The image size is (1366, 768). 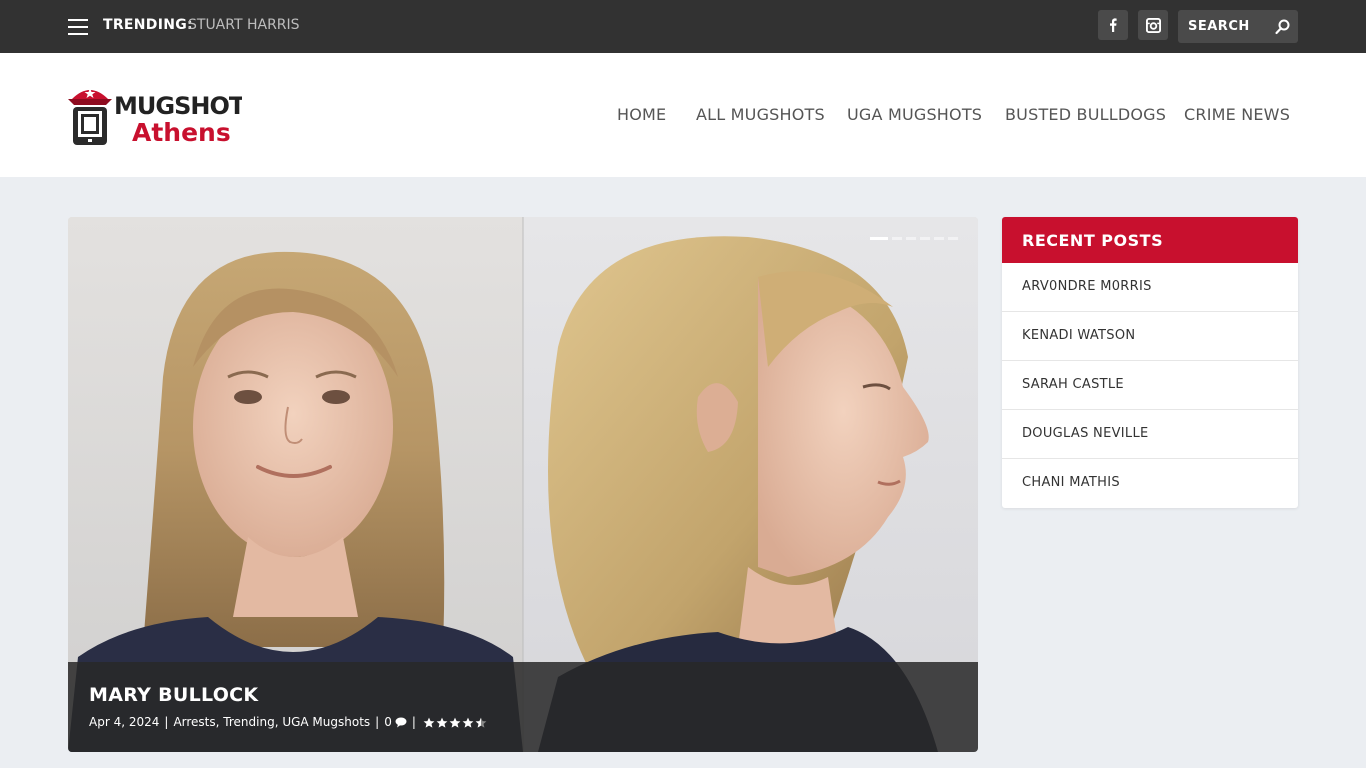 What do you see at coordinates (1071, 482) in the screenshot?
I see `recent-post-link: CHANI MATHIS` at bounding box center [1071, 482].